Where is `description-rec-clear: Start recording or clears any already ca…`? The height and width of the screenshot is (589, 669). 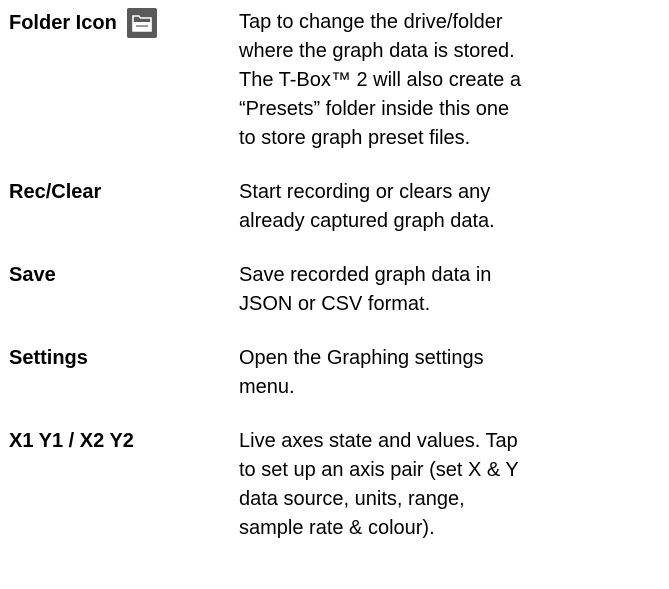 description-rec-clear: Start recording or clears any already ca… is located at coordinates (367, 206).